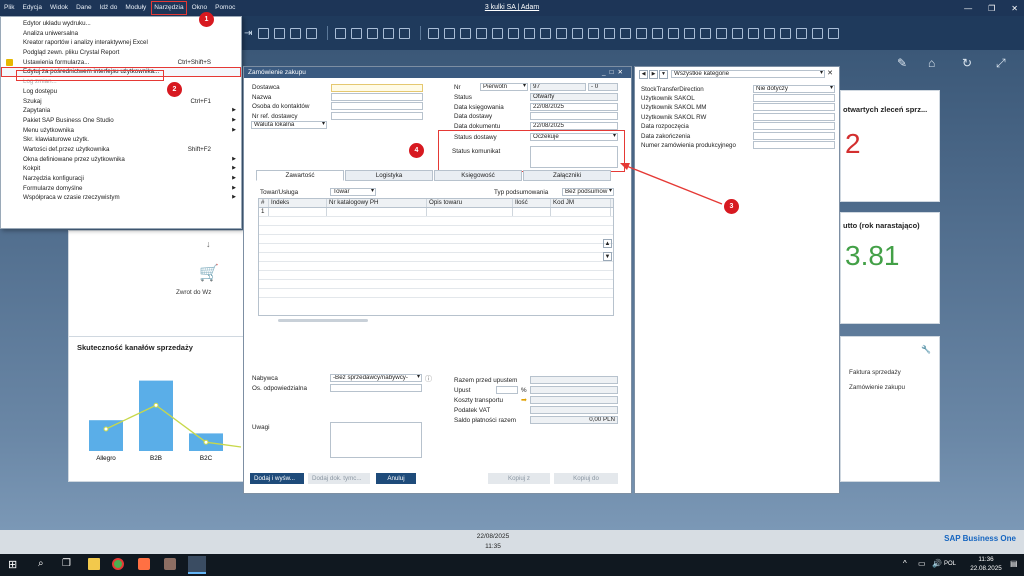  Describe the element at coordinates (588, 192) in the screenshot. I see `summary-type-select: Bez podsumow` at that location.